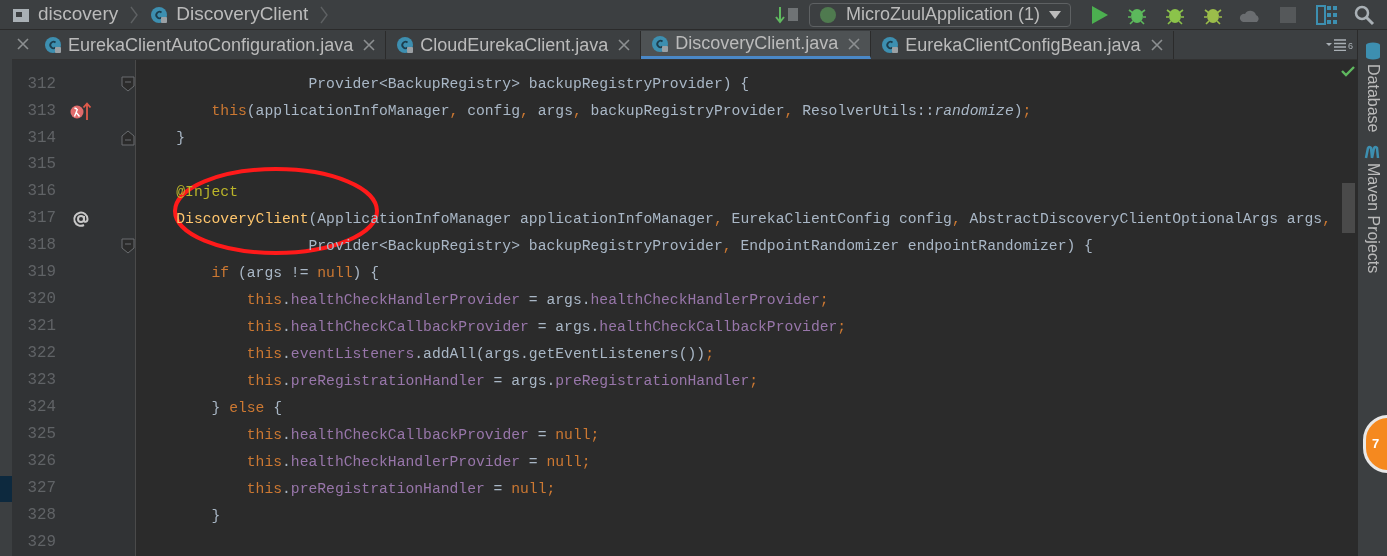  Describe the element at coordinates (479, 355) in the screenshot. I see `code-line: this.eventListeners.addAll(args.getEventListeners());` at that location.